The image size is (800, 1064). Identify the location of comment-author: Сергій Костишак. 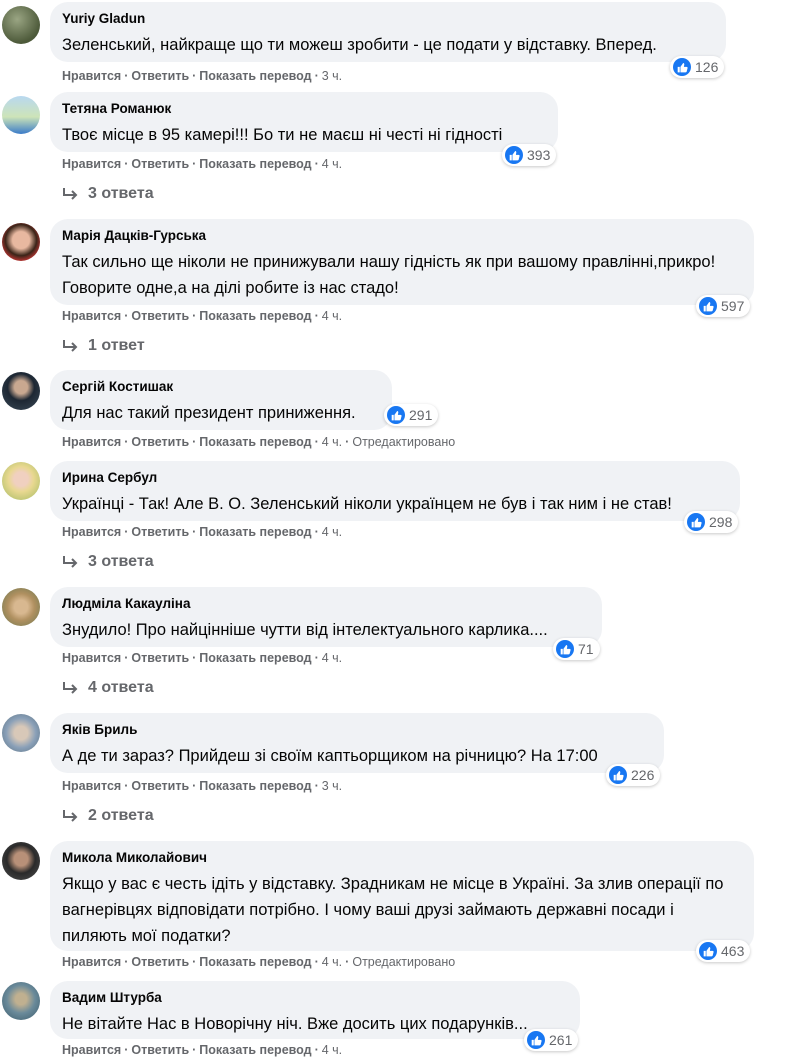
(221, 386).